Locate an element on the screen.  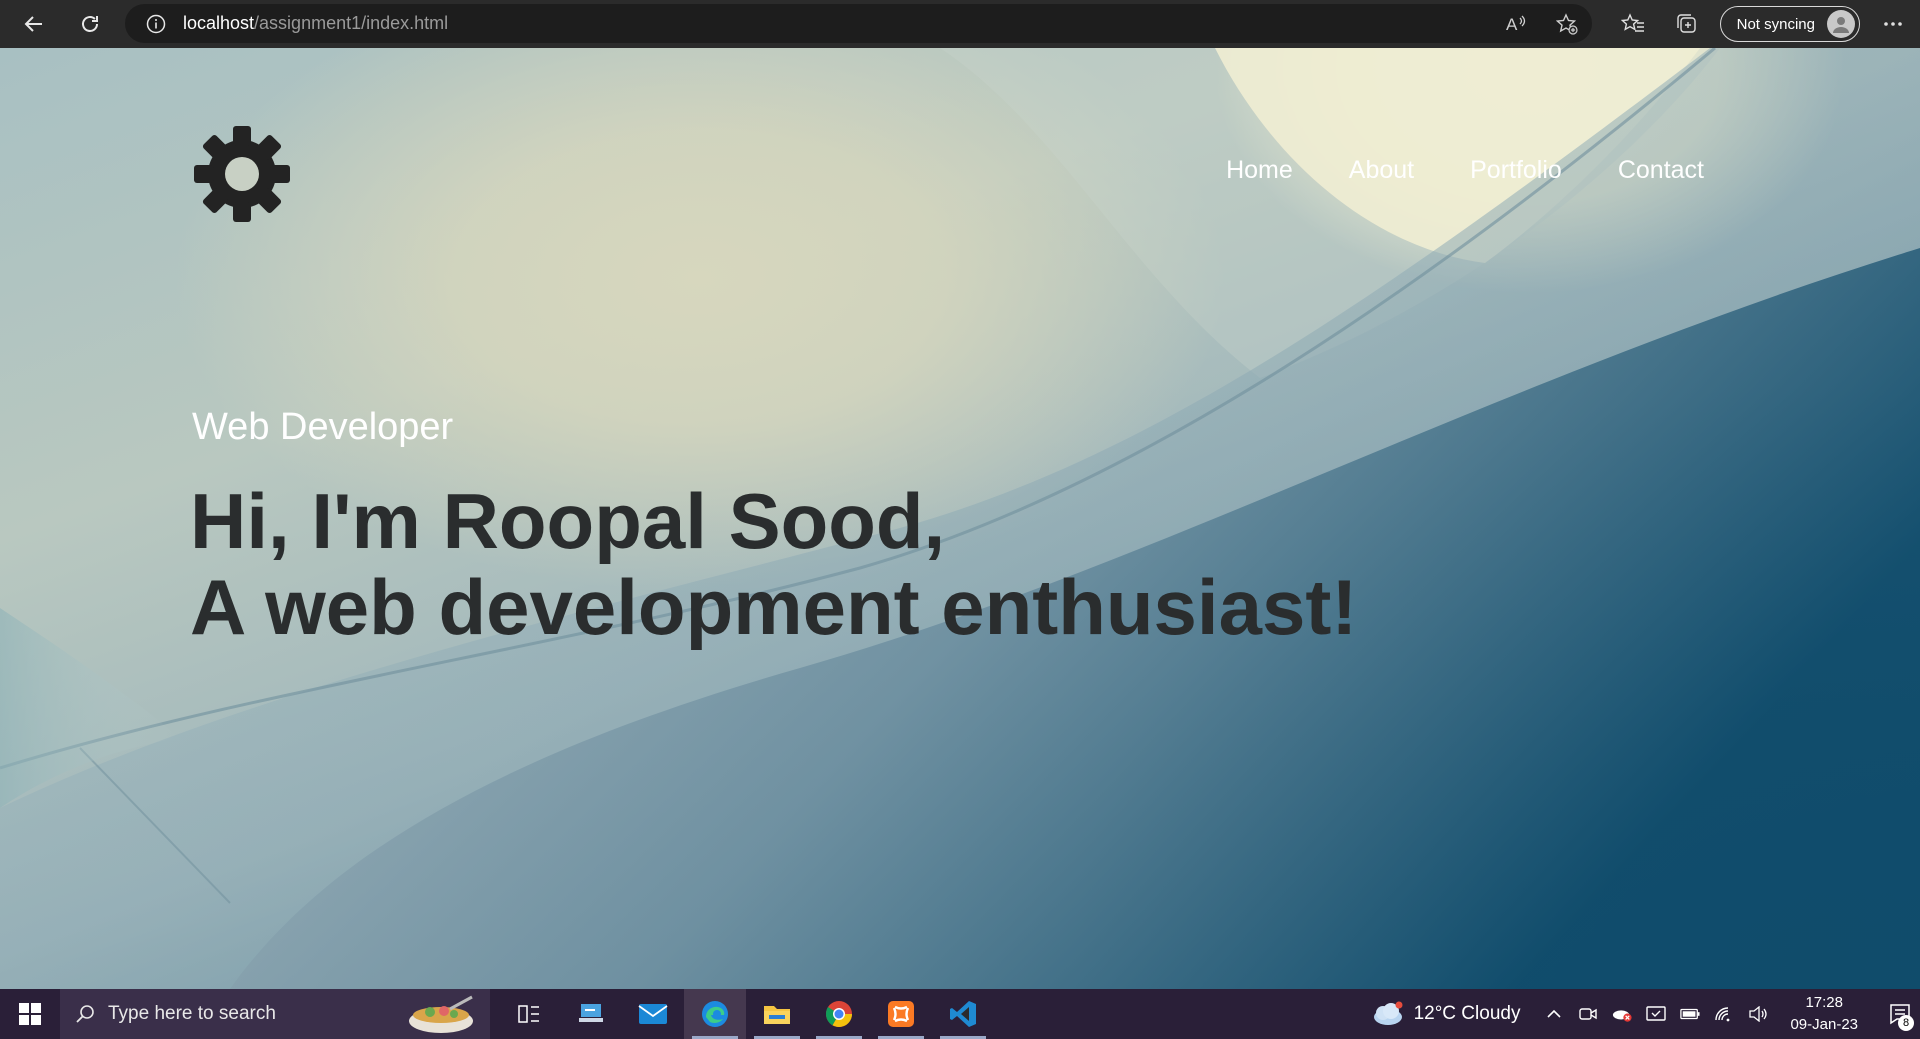
weather-widget: 12°C Cloudy is located at coordinates (1445, 1014).